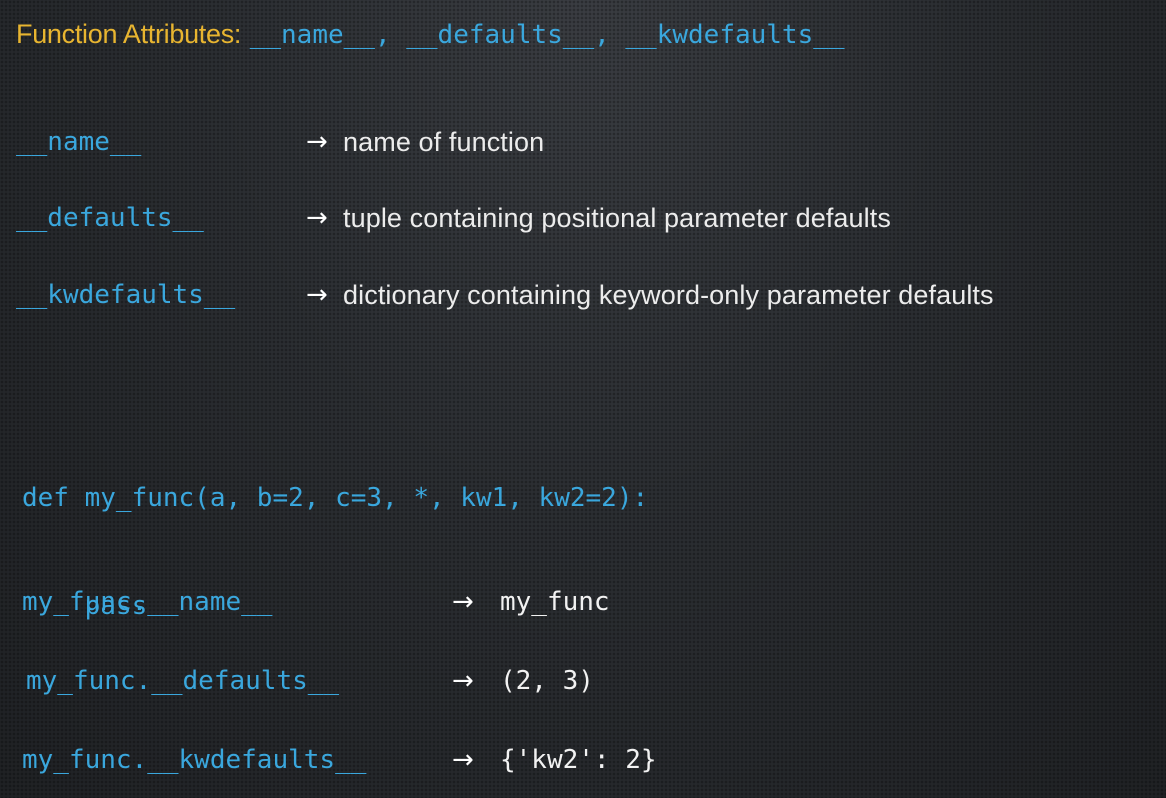 The image size is (1166, 798). I want to click on attribute-name: __defaults__, so click(110, 218).